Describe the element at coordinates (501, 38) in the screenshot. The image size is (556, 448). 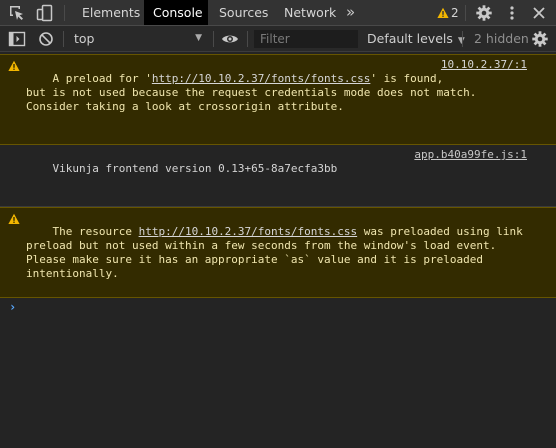
I see `hidden-messages-count: 2 hidden` at that location.